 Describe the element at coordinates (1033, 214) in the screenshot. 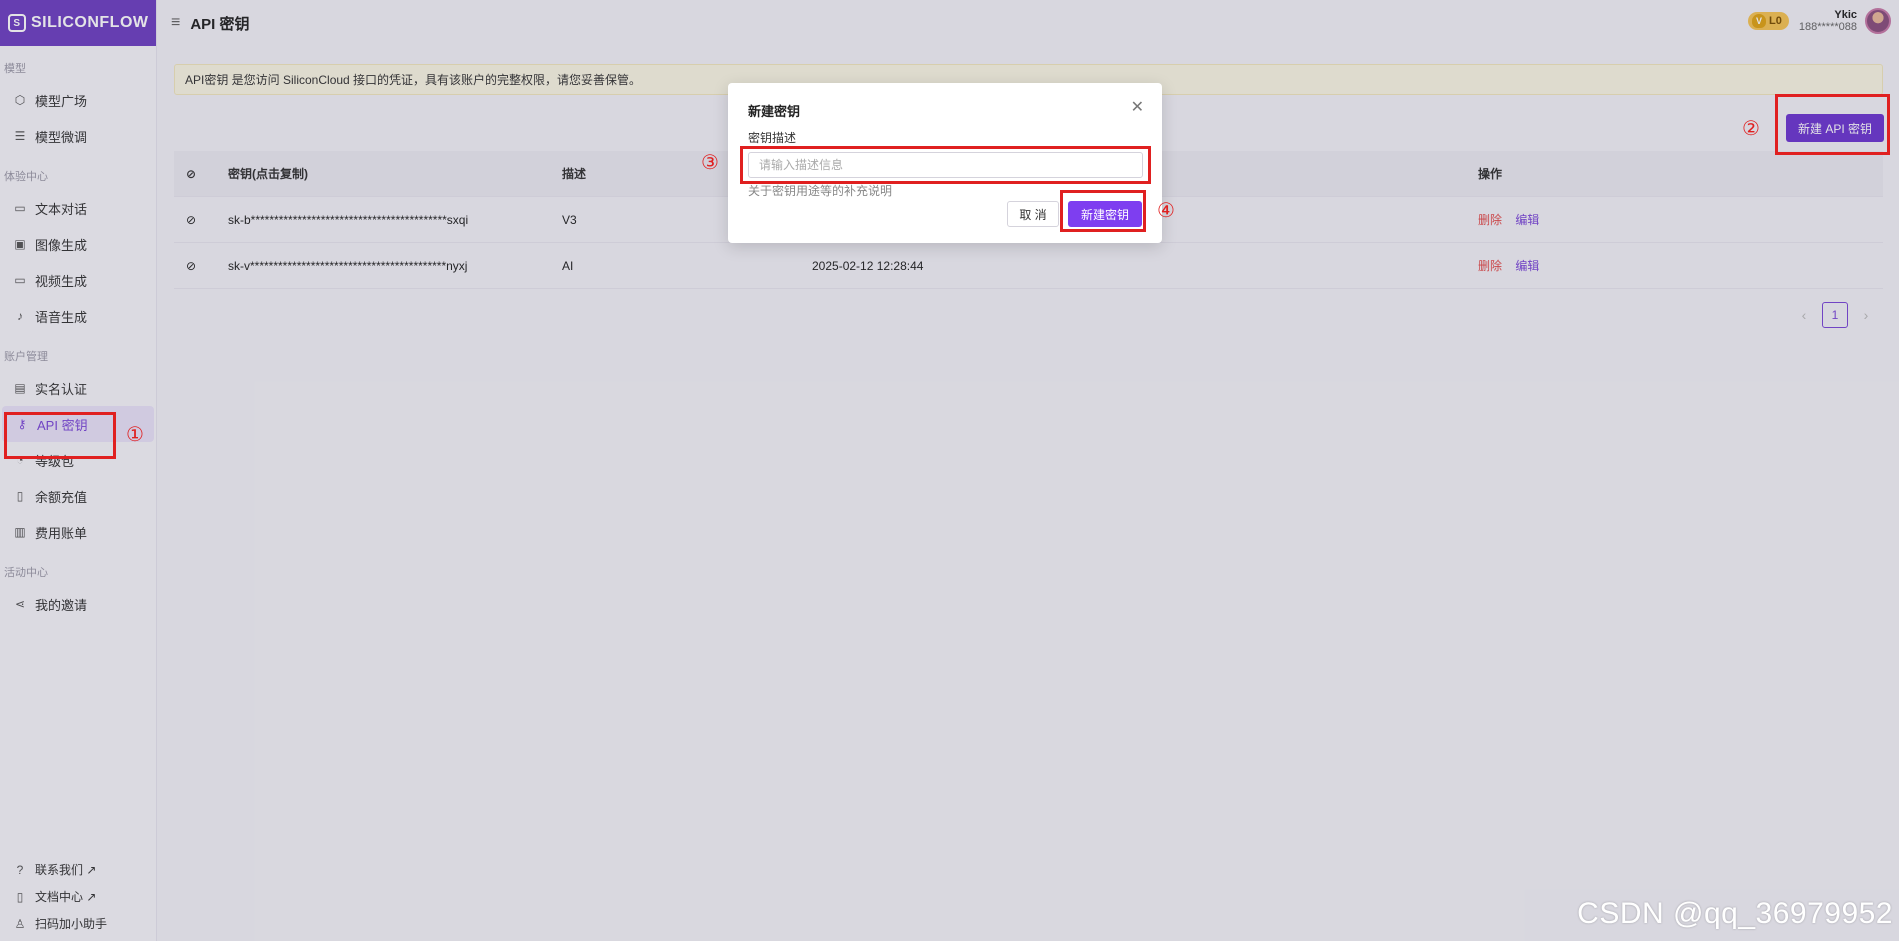

I see `cancel-button: 取 消` at that location.